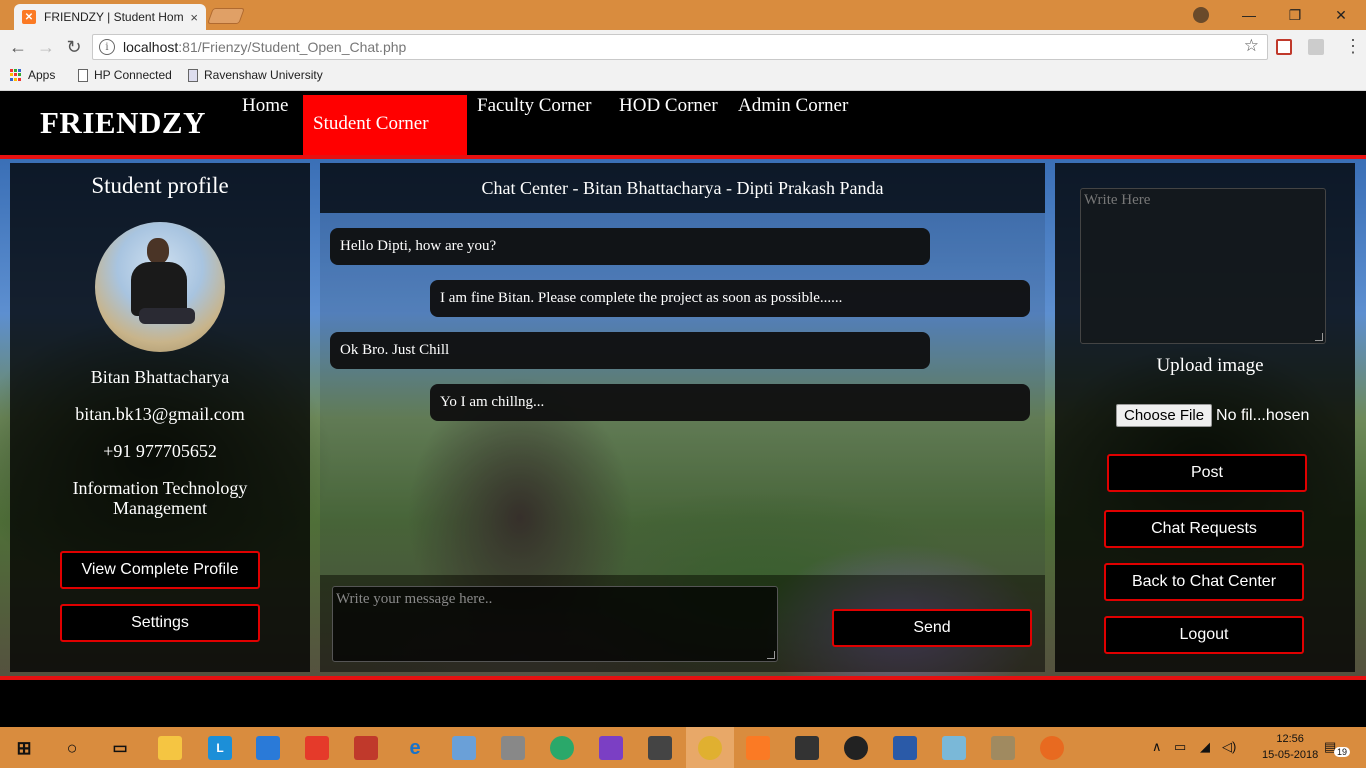 The width and height of the screenshot is (1366, 768). What do you see at coordinates (268, 748) in the screenshot?
I see `store-icon` at bounding box center [268, 748].